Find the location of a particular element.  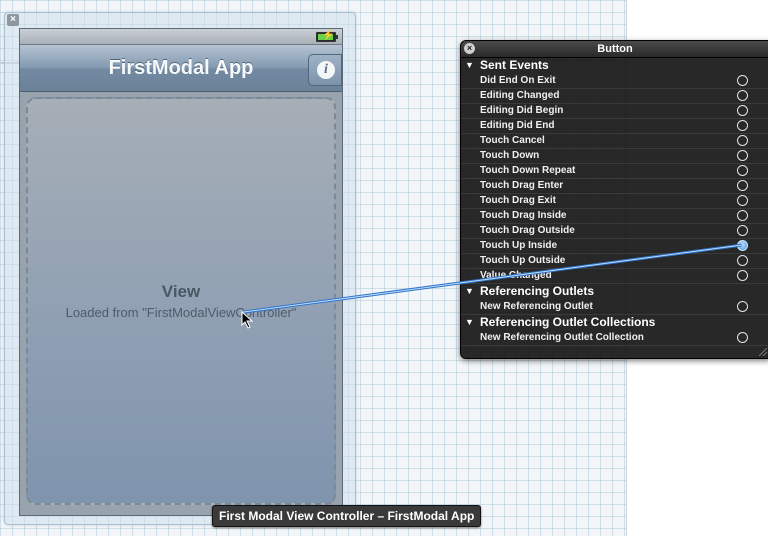

info-icon: i is located at coordinates (326, 70).